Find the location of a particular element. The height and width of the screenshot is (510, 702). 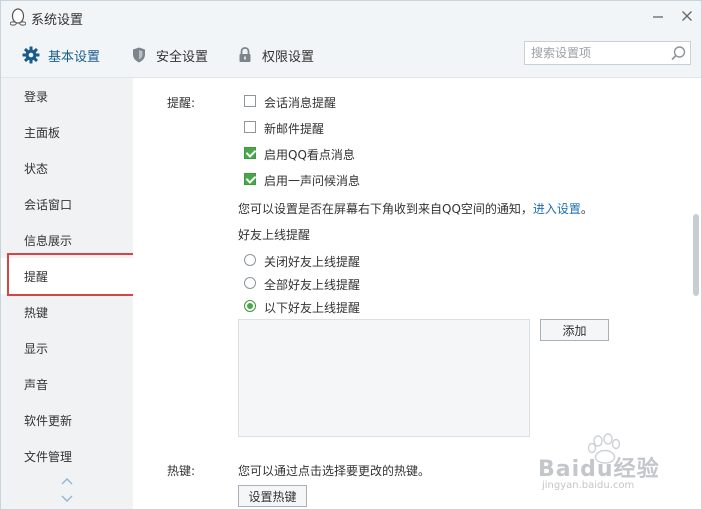

sidebar-item-file-management: 文件管理 is located at coordinates (67, 456).